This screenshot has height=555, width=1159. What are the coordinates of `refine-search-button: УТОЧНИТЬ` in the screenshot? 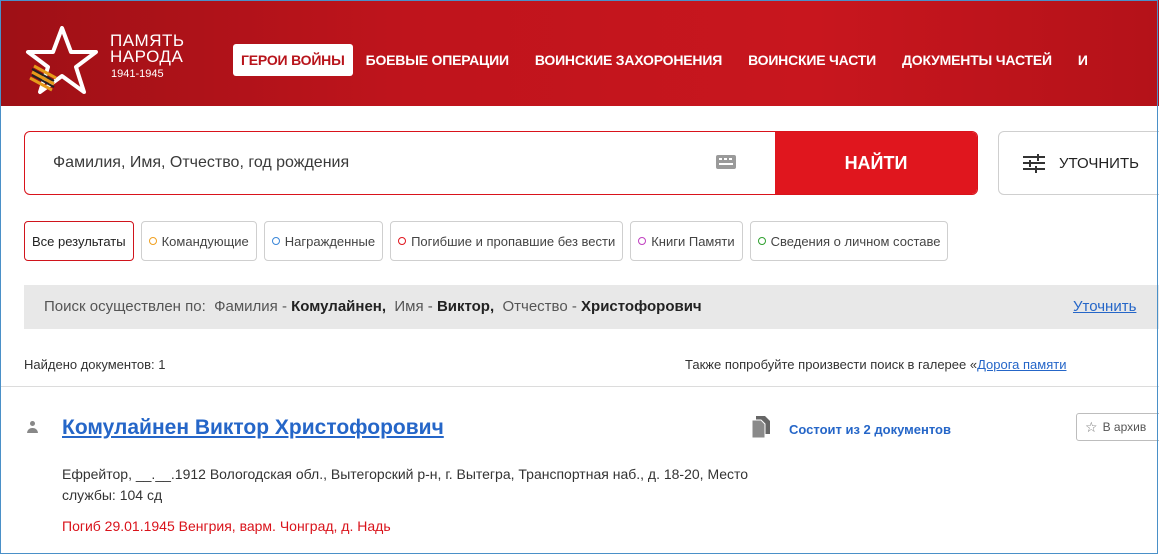 It's located at (1078, 163).